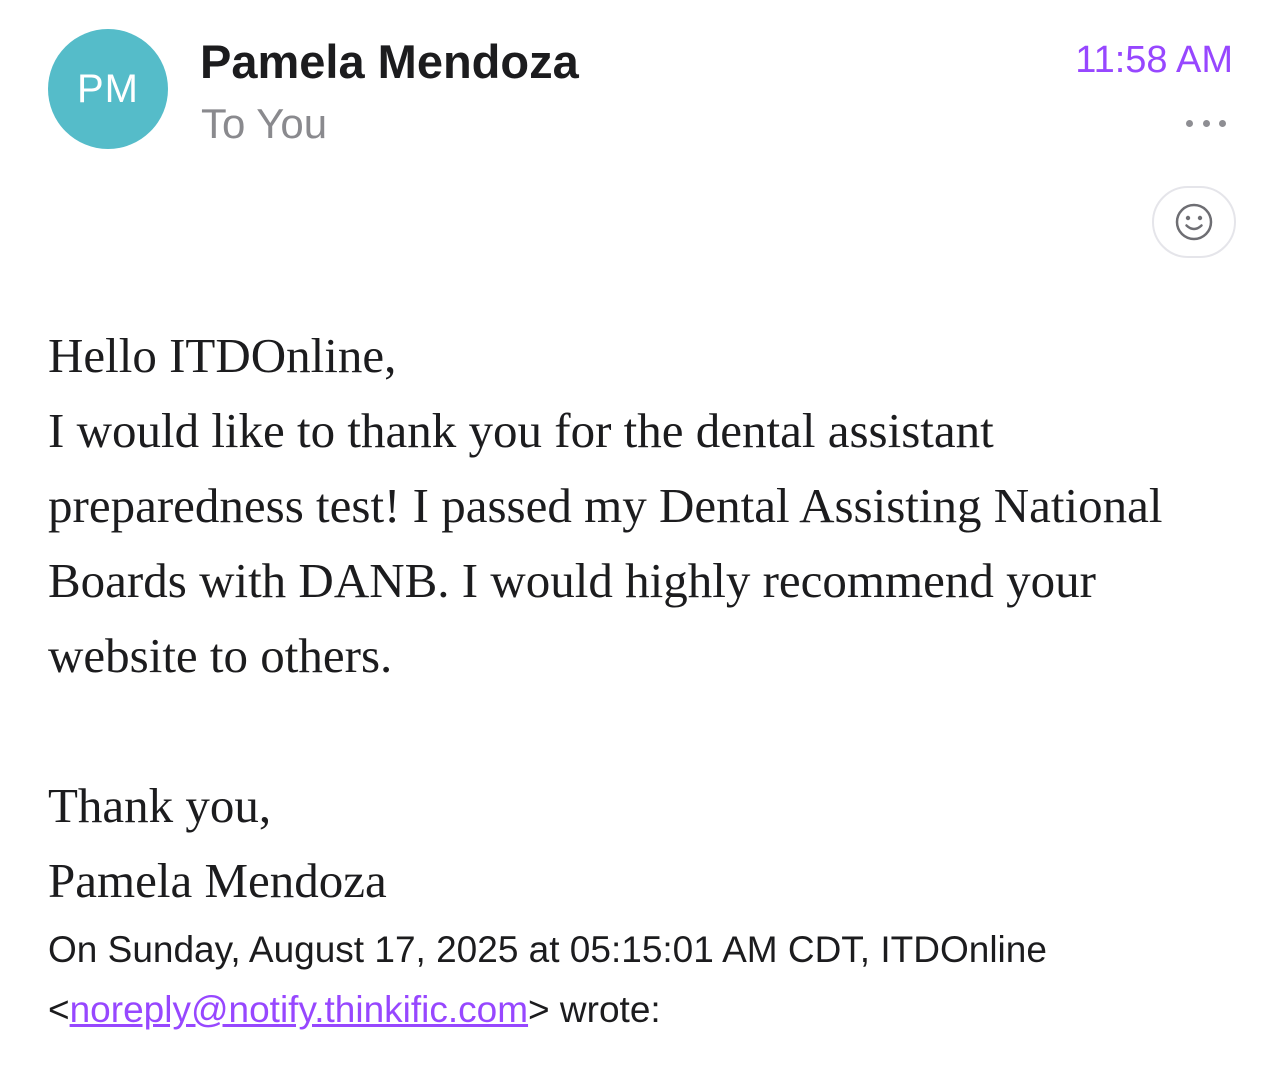  What do you see at coordinates (222, 355) in the screenshot?
I see `message-greeting: Hello ITDOnline,` at bounding box center [222, 355].